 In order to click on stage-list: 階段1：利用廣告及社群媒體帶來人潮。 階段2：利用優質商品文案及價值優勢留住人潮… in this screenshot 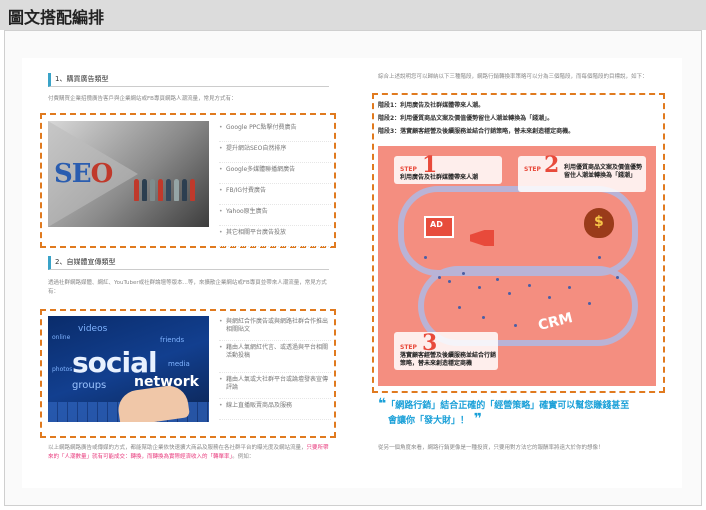, I will do `click(518, 119)`.